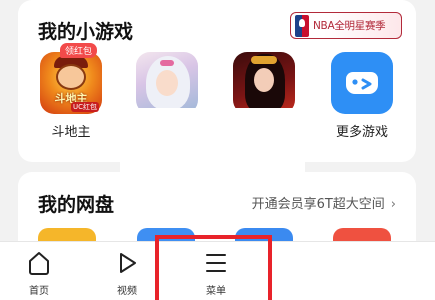 The height and width of the screenshot is (300, 435). I want to click on chevron-right-icon: ›, so click(393, 204).